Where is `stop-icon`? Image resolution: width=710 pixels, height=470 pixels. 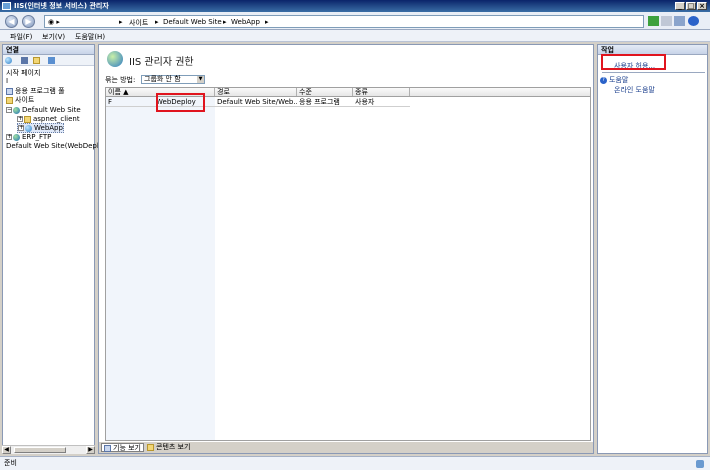
stop-icon is located at coordinates (666, 21).